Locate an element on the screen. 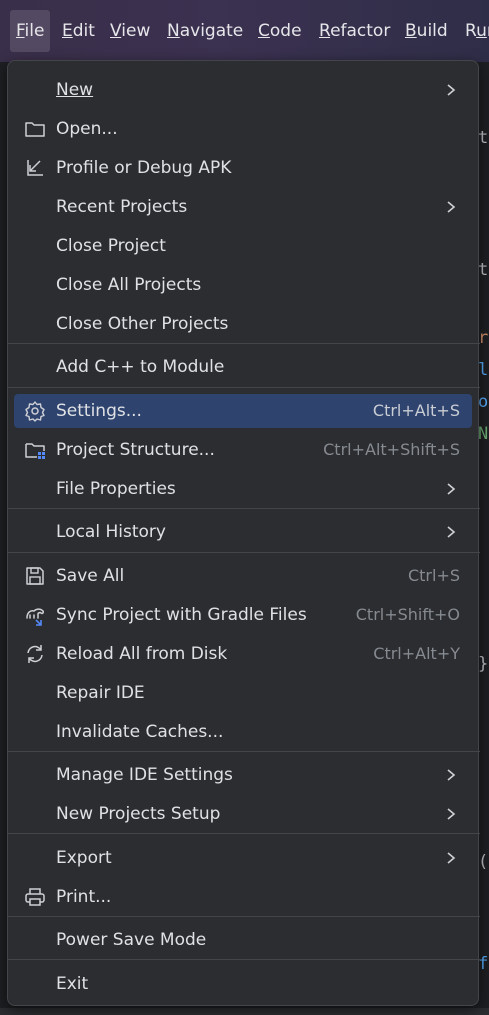  menu-item-export: Export is located at coordinates (243, 858).